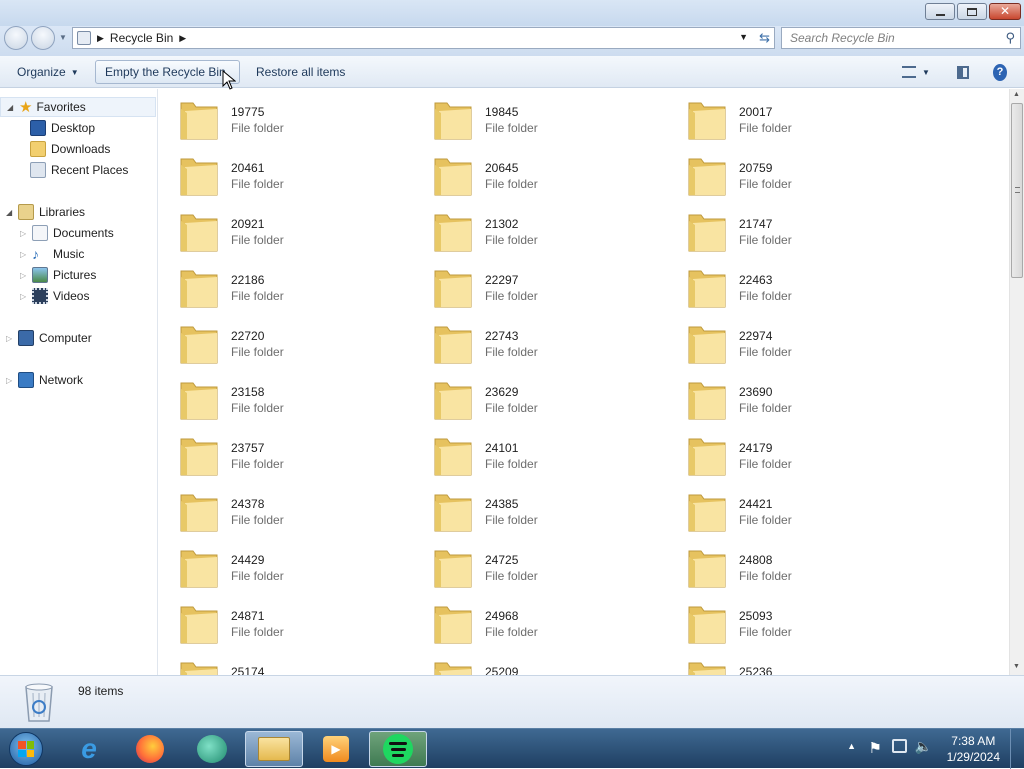 This screenshot has height=769, width=1024. What do you see at coordinates (16, 38) in the screenshot?
I see `back-button` at bounding box center [16, 38].